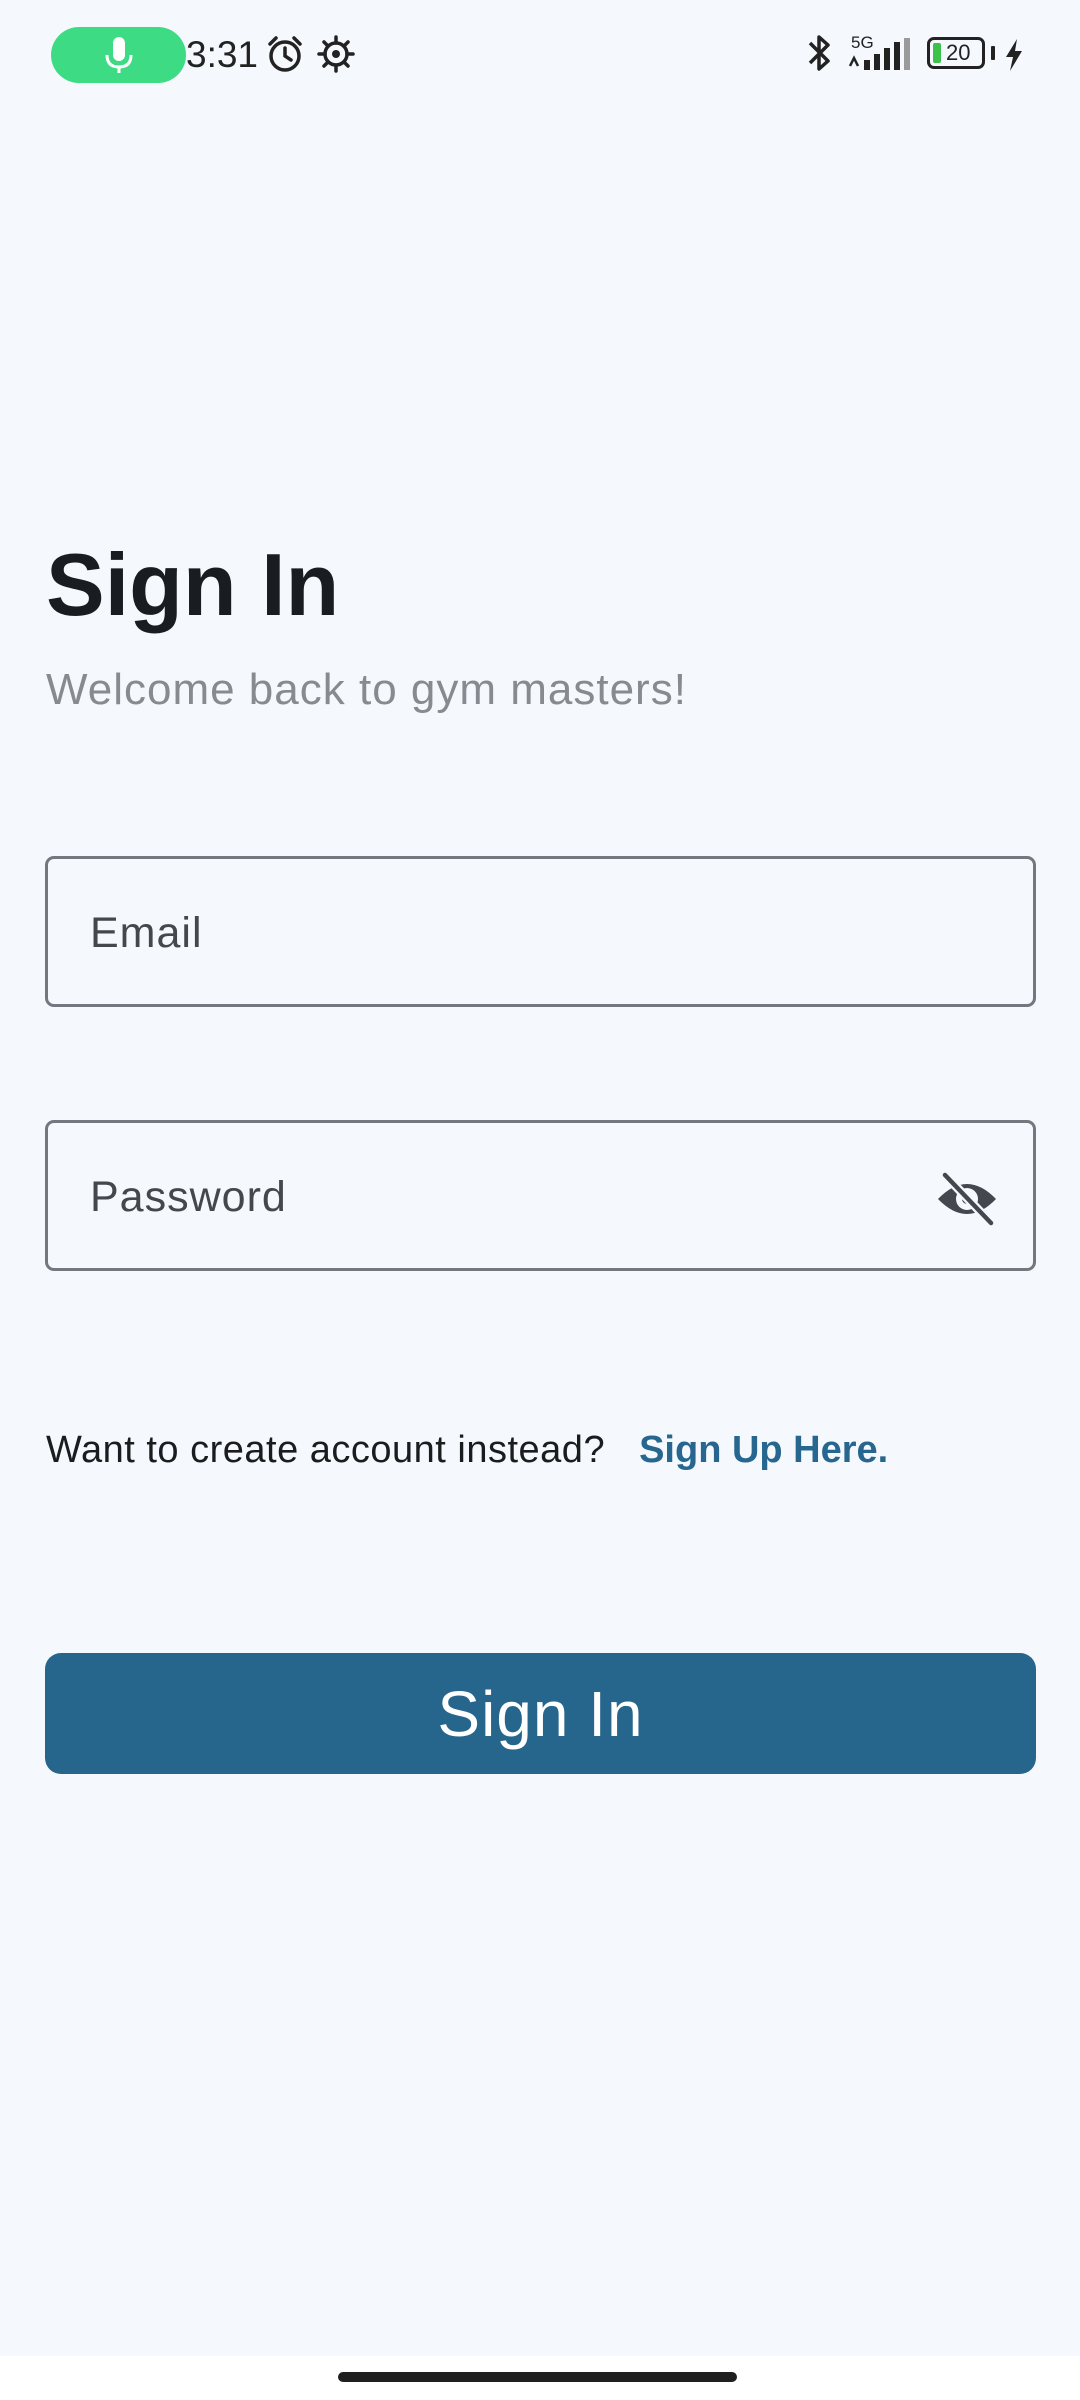  Describe the element at coordinates (336, 54) in the screenshot. I see `settings-gear-icon` at that location.